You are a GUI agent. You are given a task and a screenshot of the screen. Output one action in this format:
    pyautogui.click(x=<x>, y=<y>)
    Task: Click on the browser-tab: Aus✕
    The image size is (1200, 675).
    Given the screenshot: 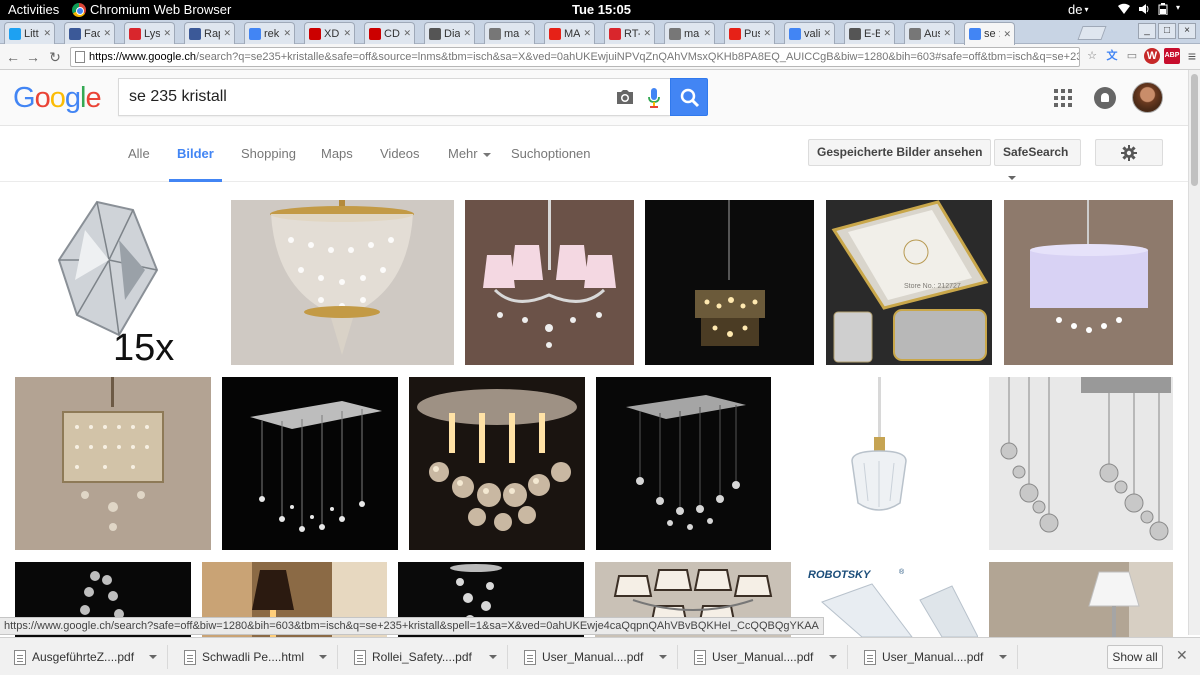 What is the action you would take?
    pyautogui.click(x=929, y=33)
    